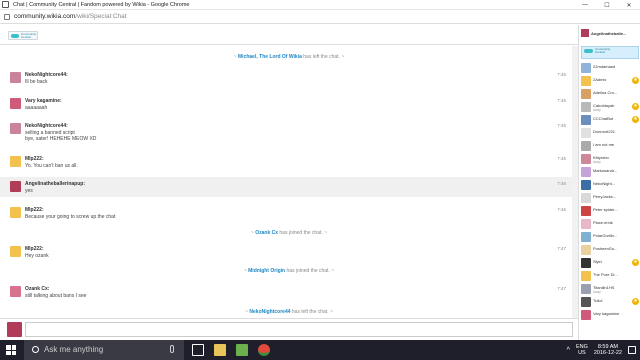 This screenshot has height=360, width=640. I want to click on chat-message: Mlp222: Hey ozank 7:47, so click(289, 253).